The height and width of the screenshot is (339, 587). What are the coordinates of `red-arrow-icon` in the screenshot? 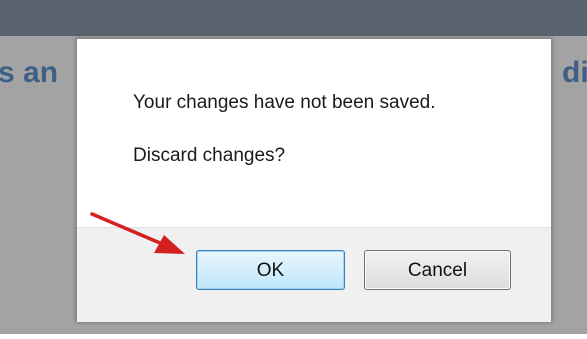 It's located at (137, 233).